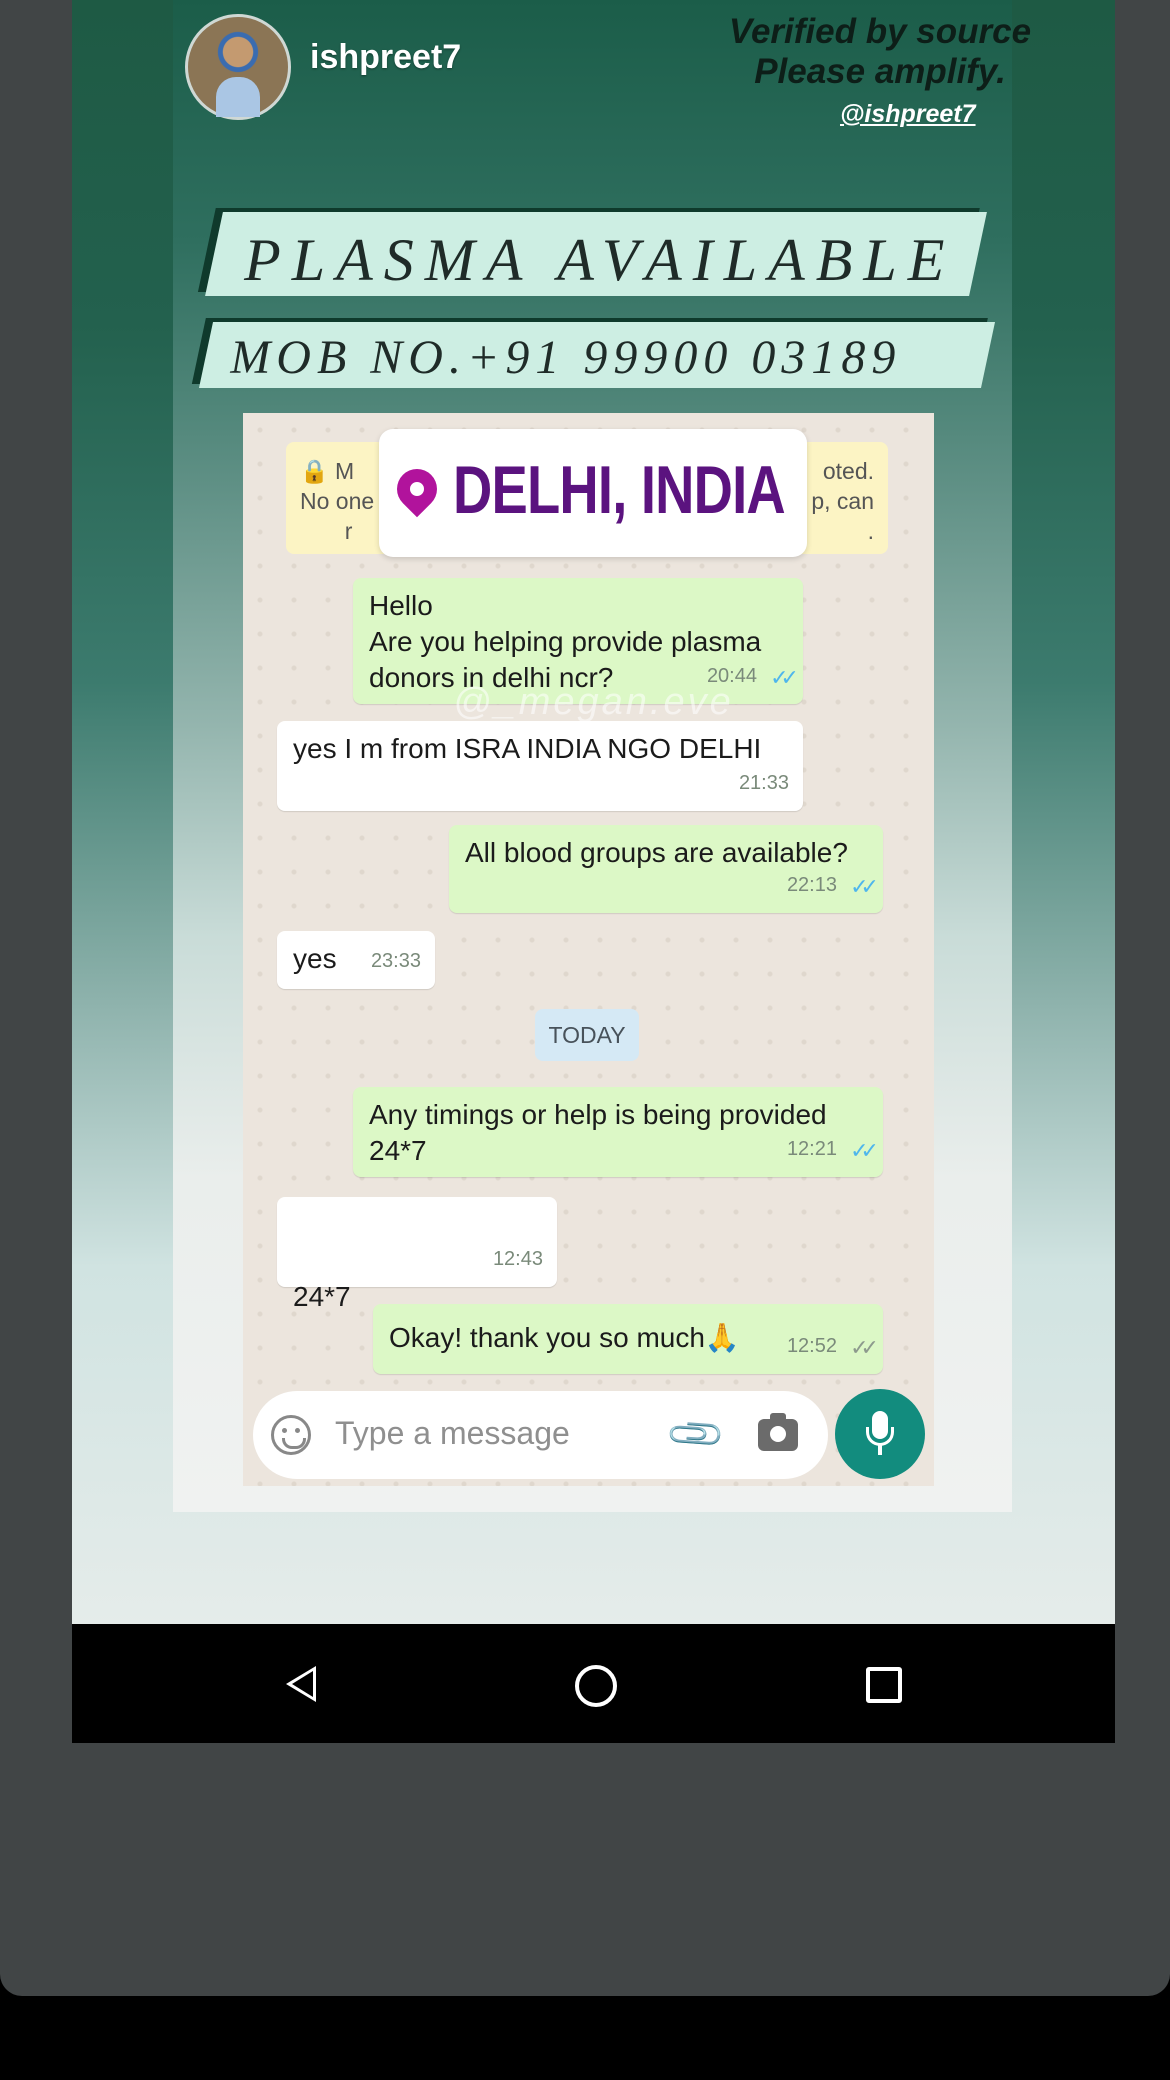 Image resolution: width=1170 pixels, height=2080 pixels. I want to click on encryption-text-left: 🔒 M No one r, so click(337, 501).